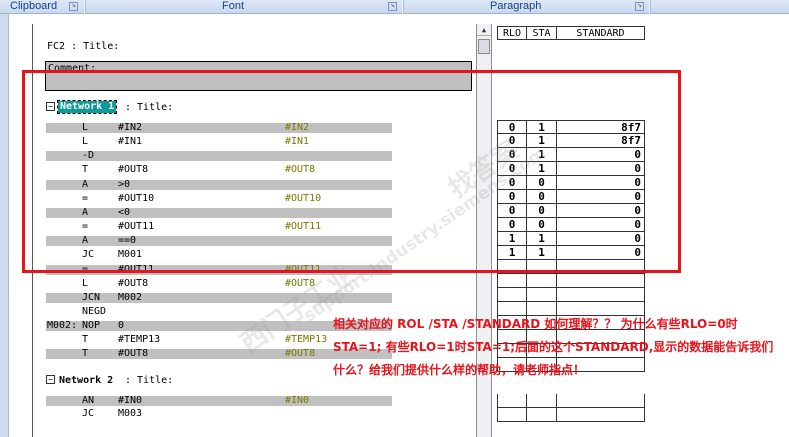 This screenshot has width=789, height=437. What do you see at coordinates (87, 107) in the screenshot?
I see `network1-label: Network 1` at bounding box center [87, 107].